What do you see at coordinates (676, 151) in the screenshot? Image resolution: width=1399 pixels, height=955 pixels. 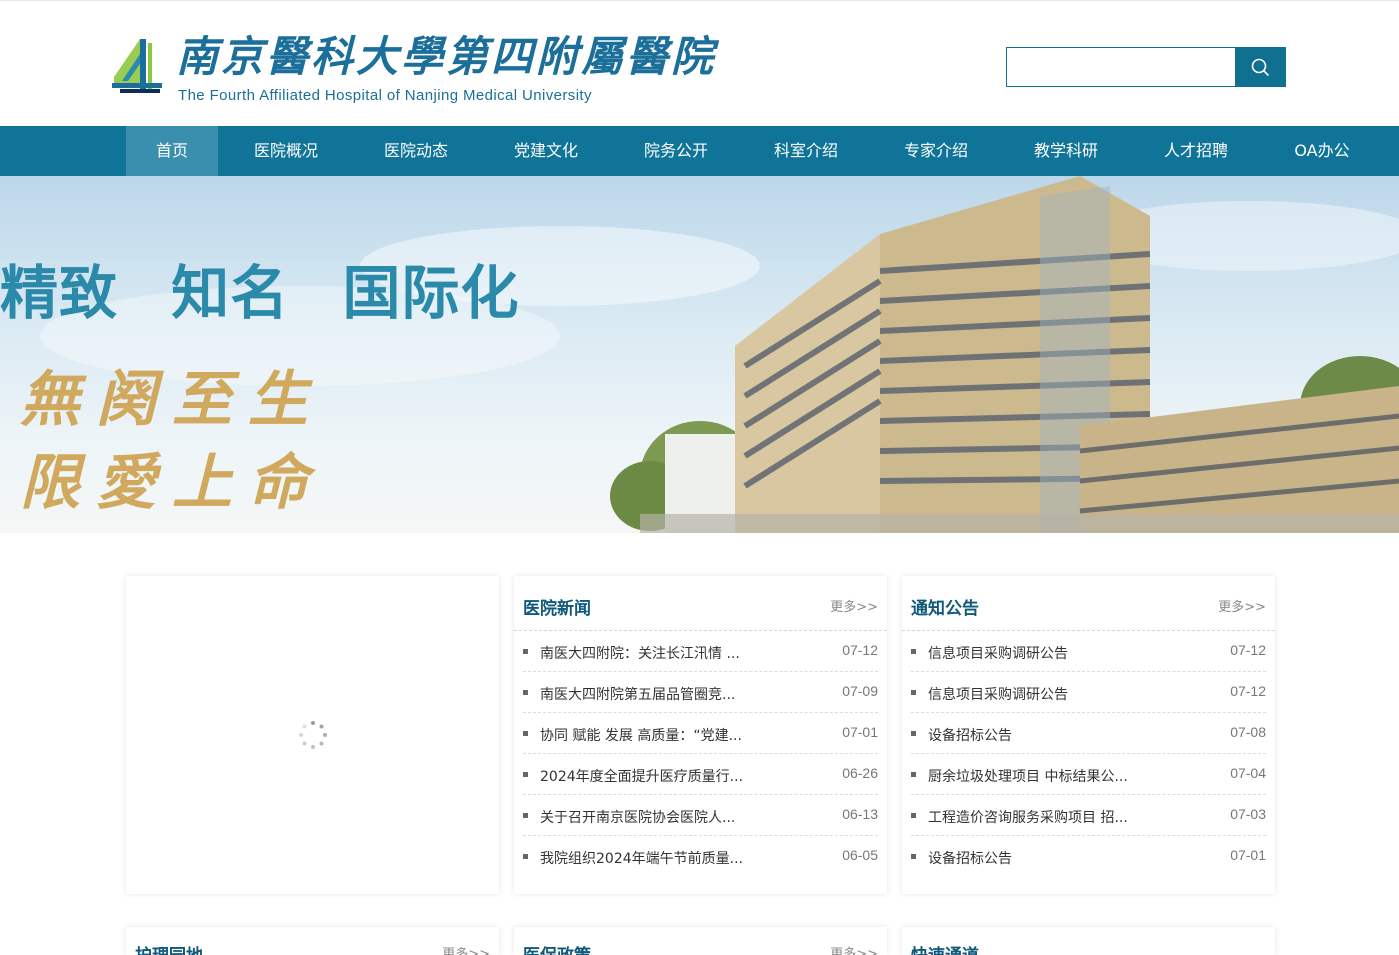 I see `nav-item-affairs: 院务公开` at bounding box center [676, 151].